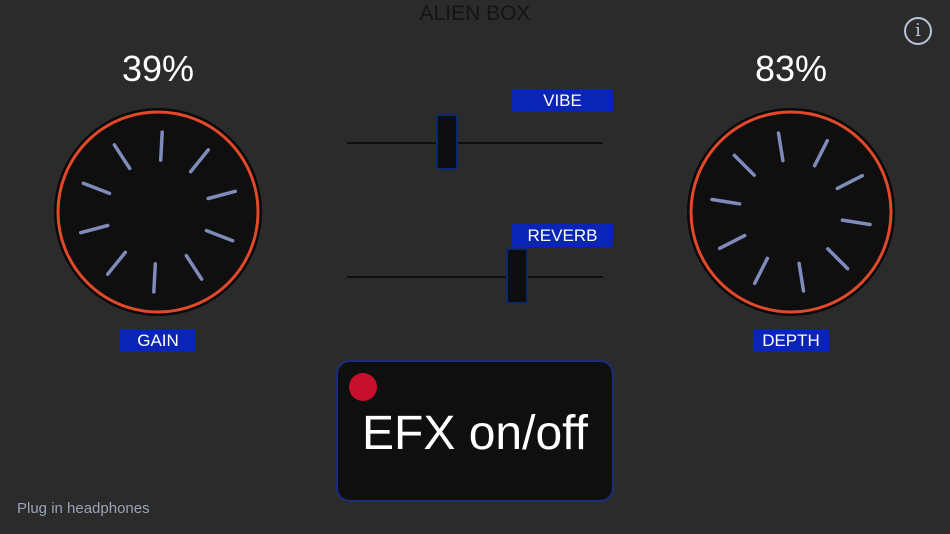  Describe the element at coordinates (475, 13) in the screenshot. I see `app-title: ALIEN BOX` at that location.